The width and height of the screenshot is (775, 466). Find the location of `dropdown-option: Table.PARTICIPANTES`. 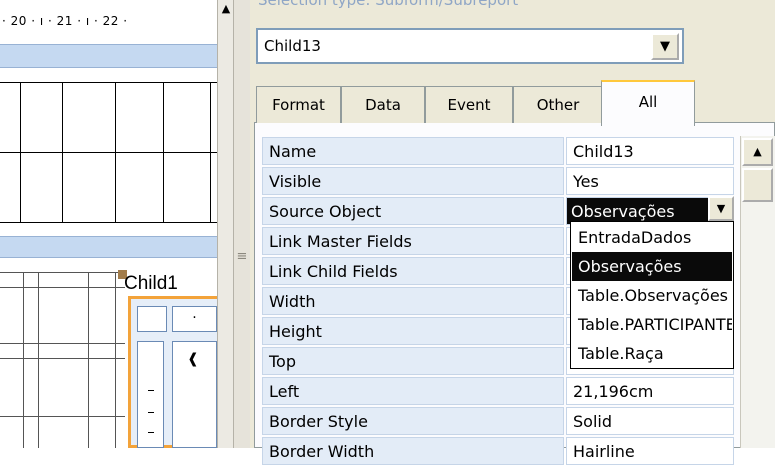

dropdown-option: Table.PARTICIPANTES is located at coordinates (652, 324).